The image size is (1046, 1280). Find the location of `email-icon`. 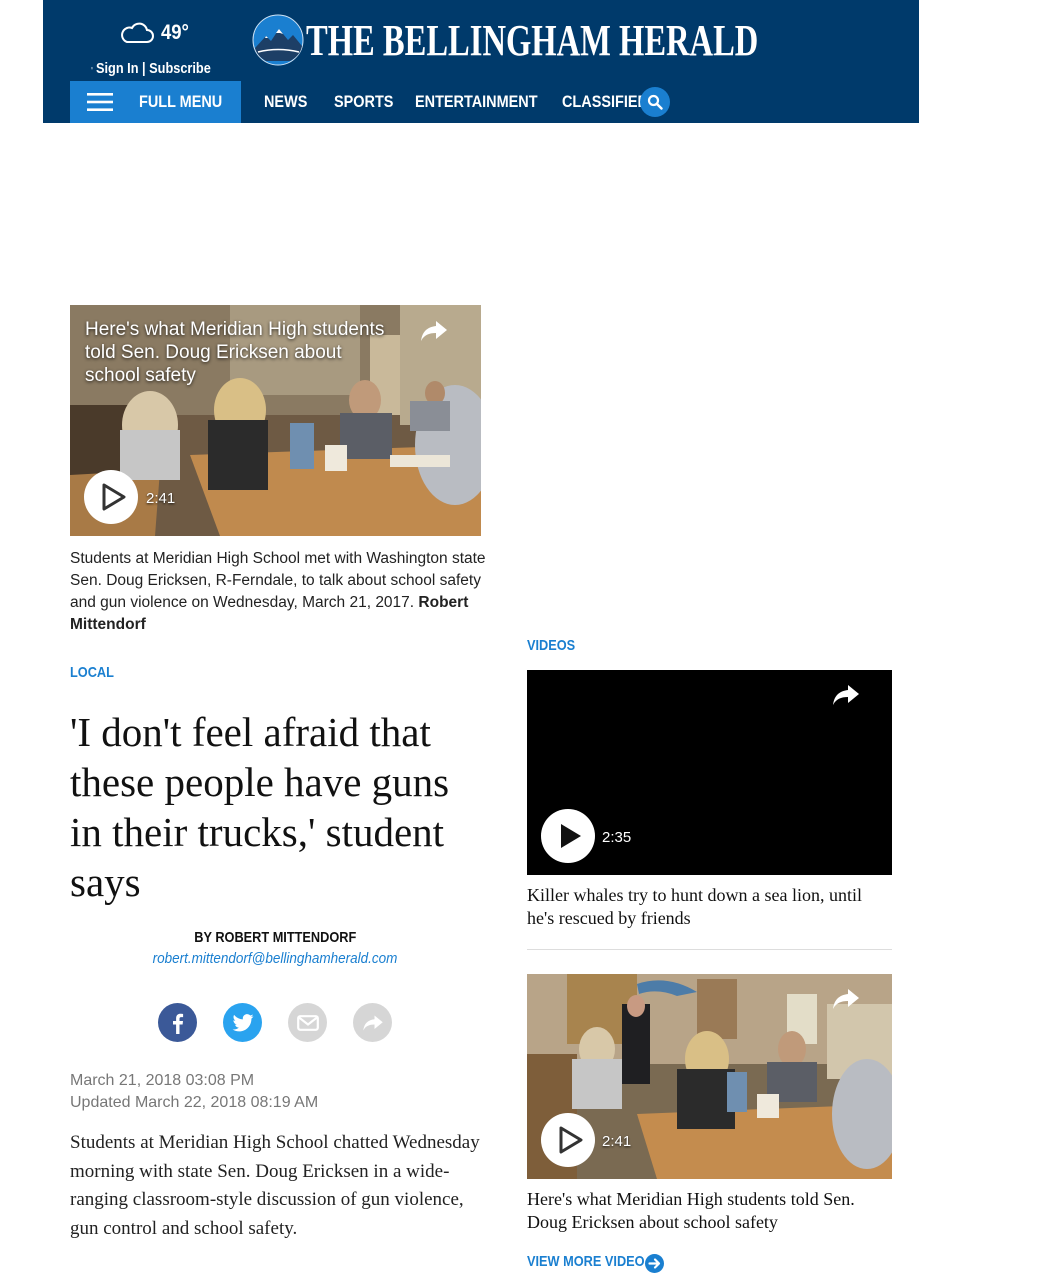

email-icon is located at coordinates (307, 1022).